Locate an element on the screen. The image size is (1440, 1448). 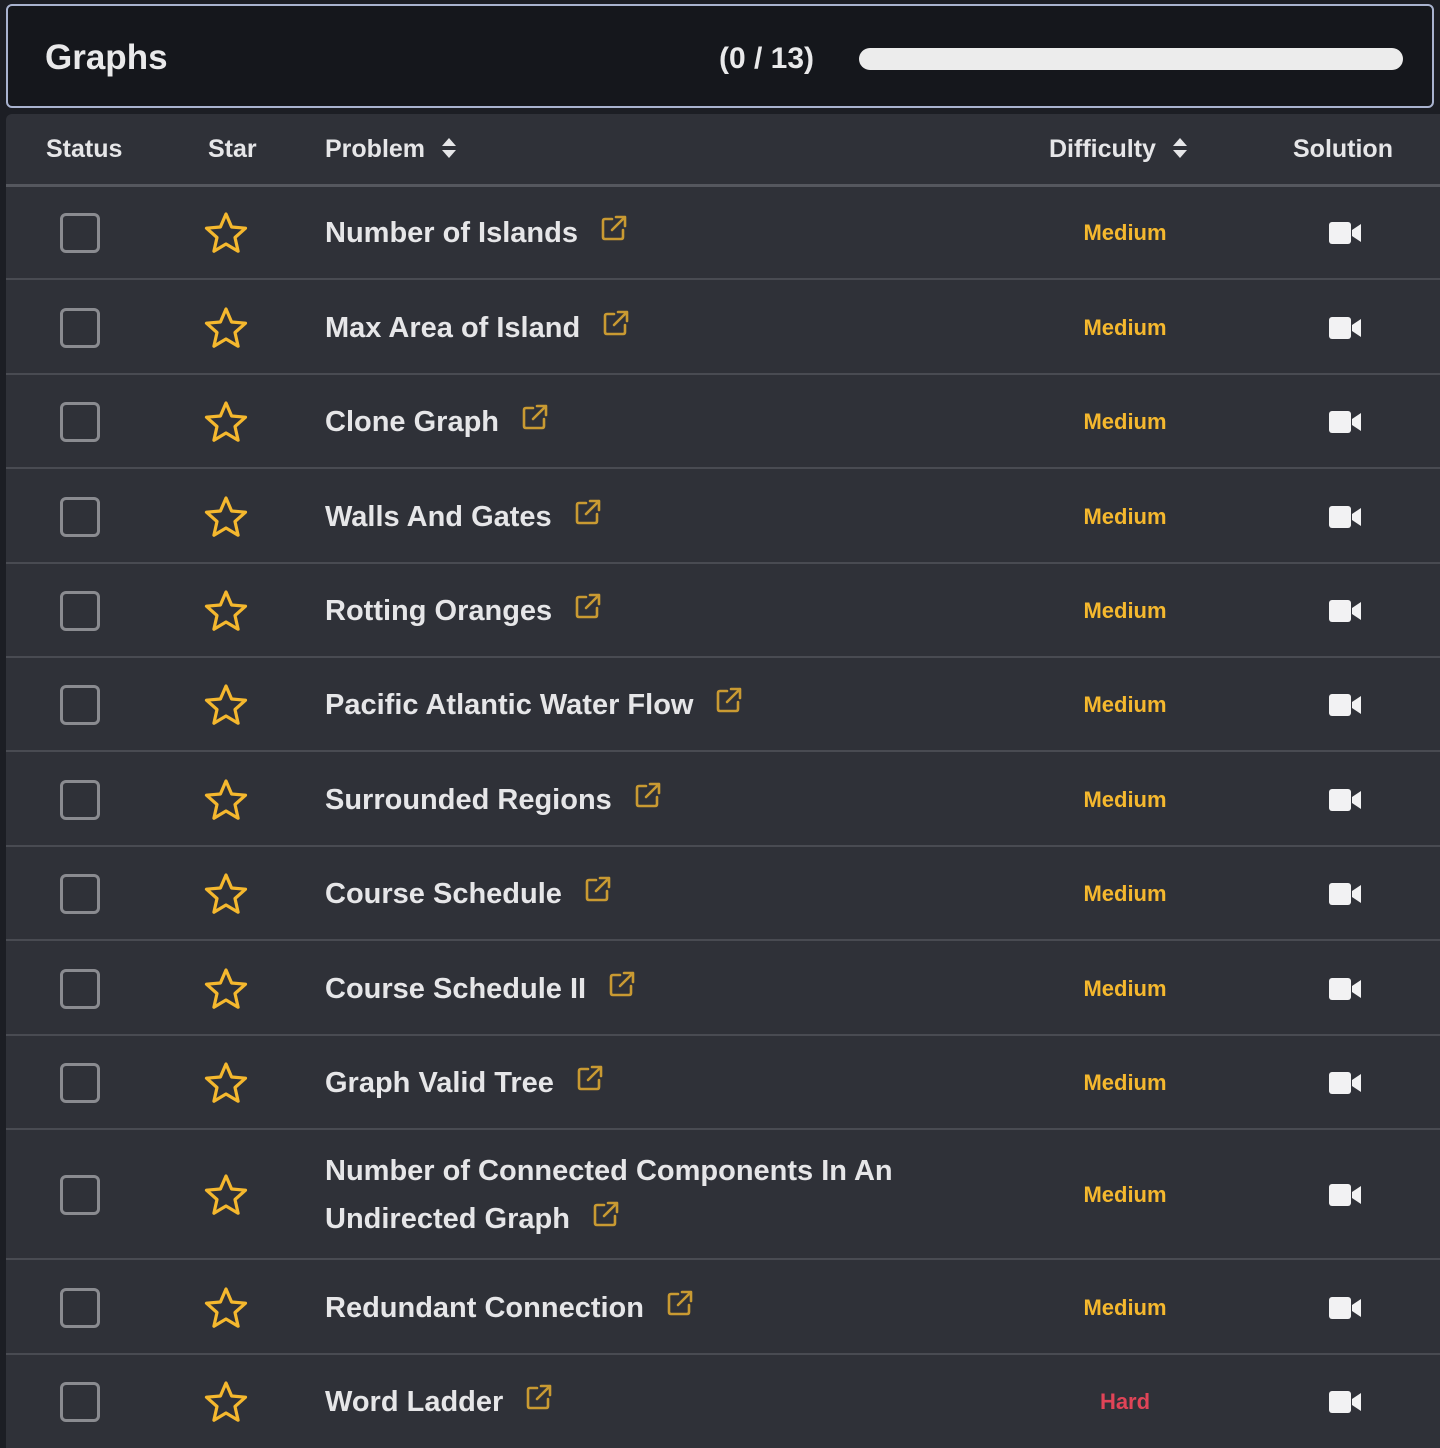
table-row: Surrounded Regions Medium is located at coordinates (723, 799).